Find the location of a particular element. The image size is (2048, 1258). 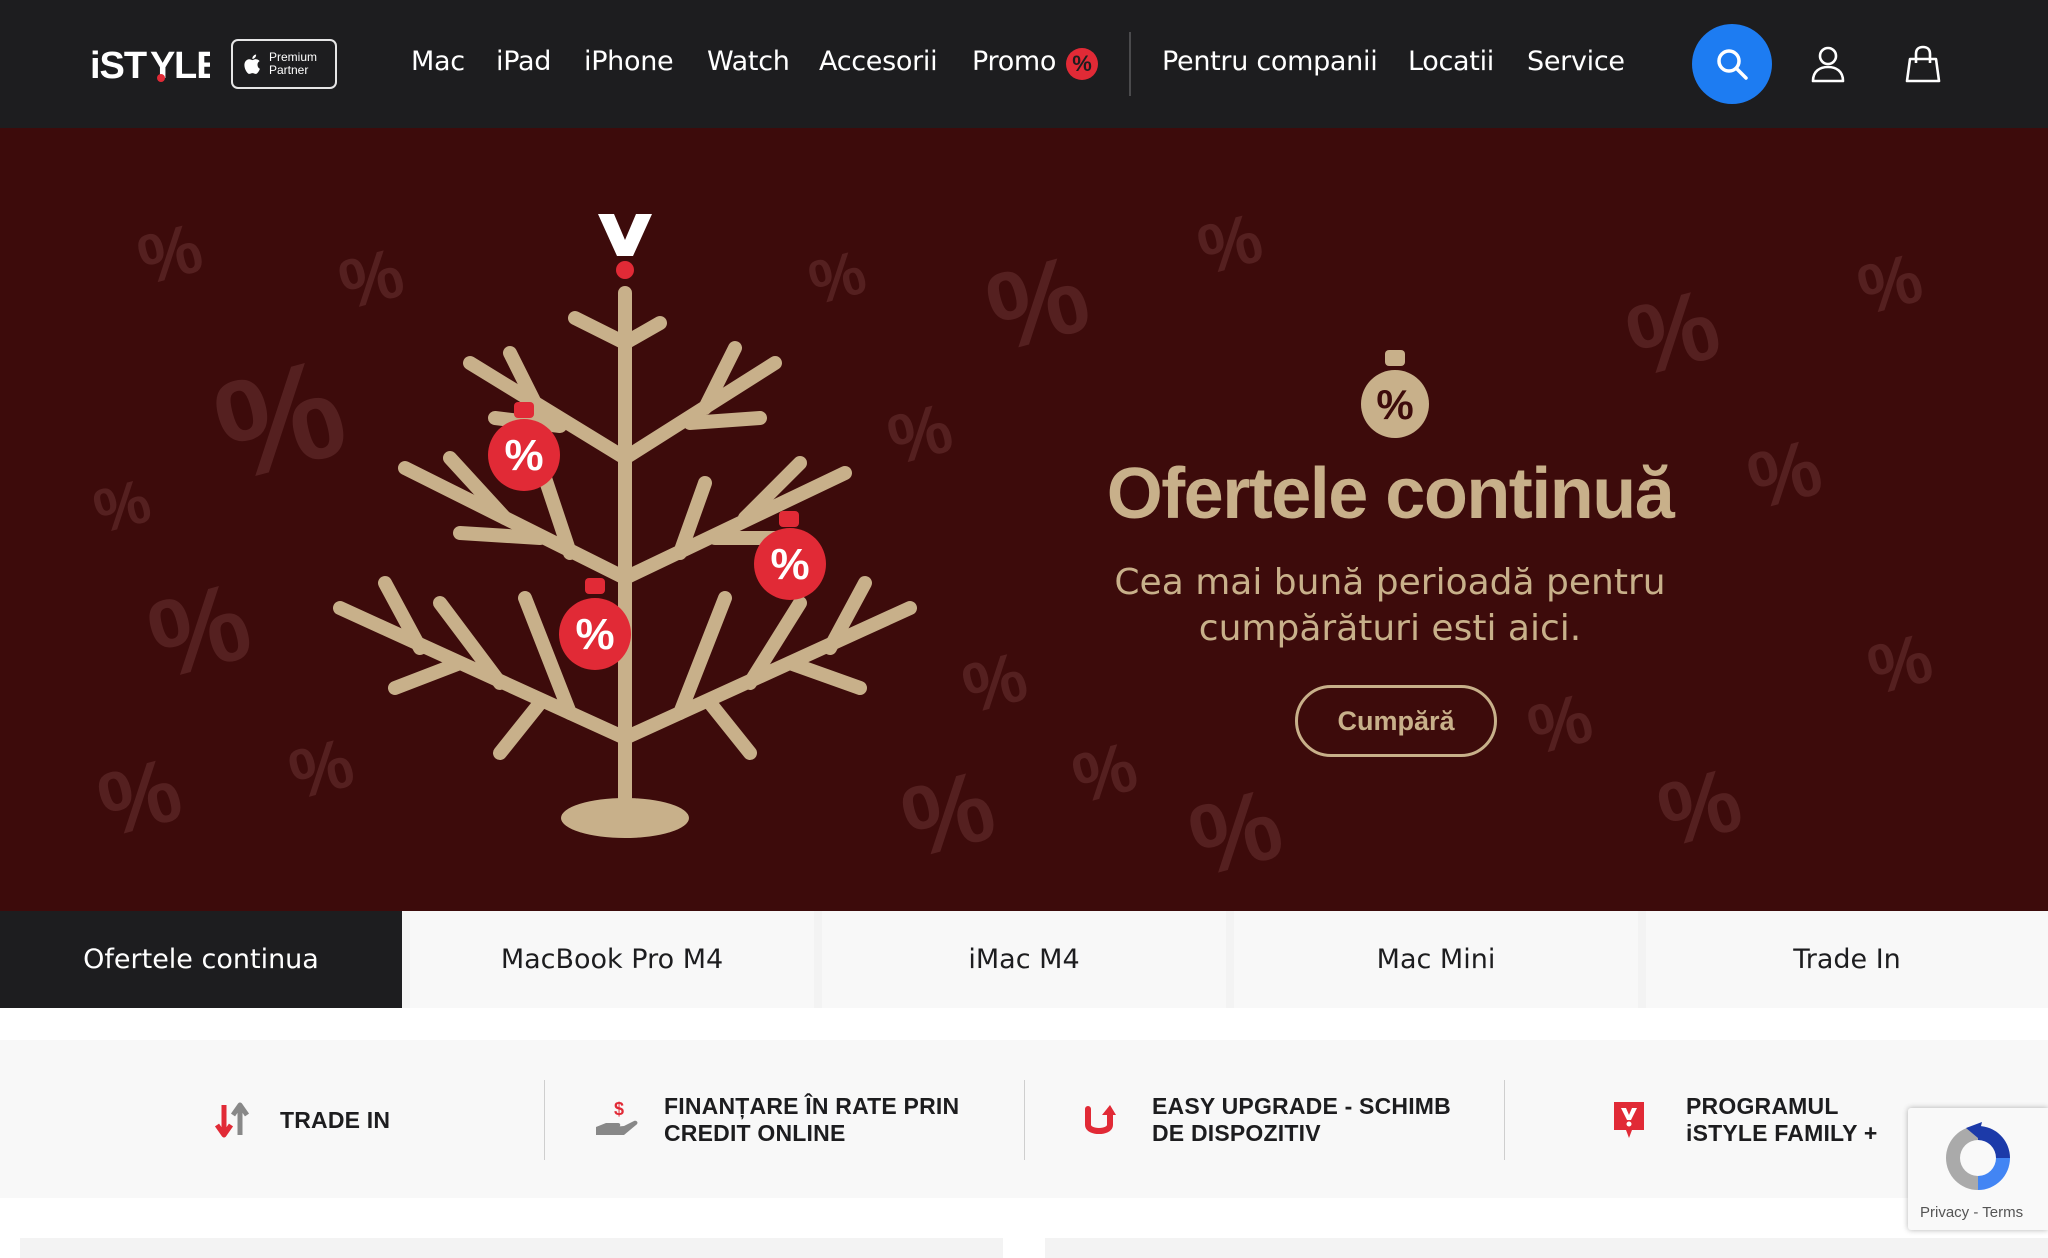

feature-istyle-family-line1: PROGRAMUL is located at coordinates (1762, 1106).